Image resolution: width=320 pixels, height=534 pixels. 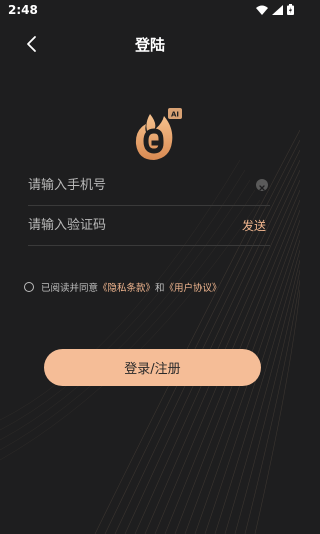 I want to click on battery-icon, so click(x=290, y=9).